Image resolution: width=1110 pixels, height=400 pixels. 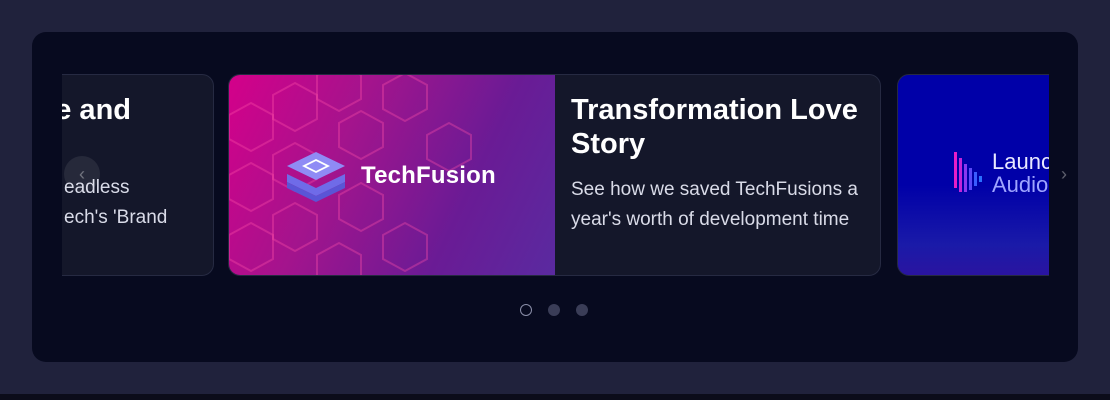 I want to click on techfusion-brand: TechFusion, so click(x=390, y=176).